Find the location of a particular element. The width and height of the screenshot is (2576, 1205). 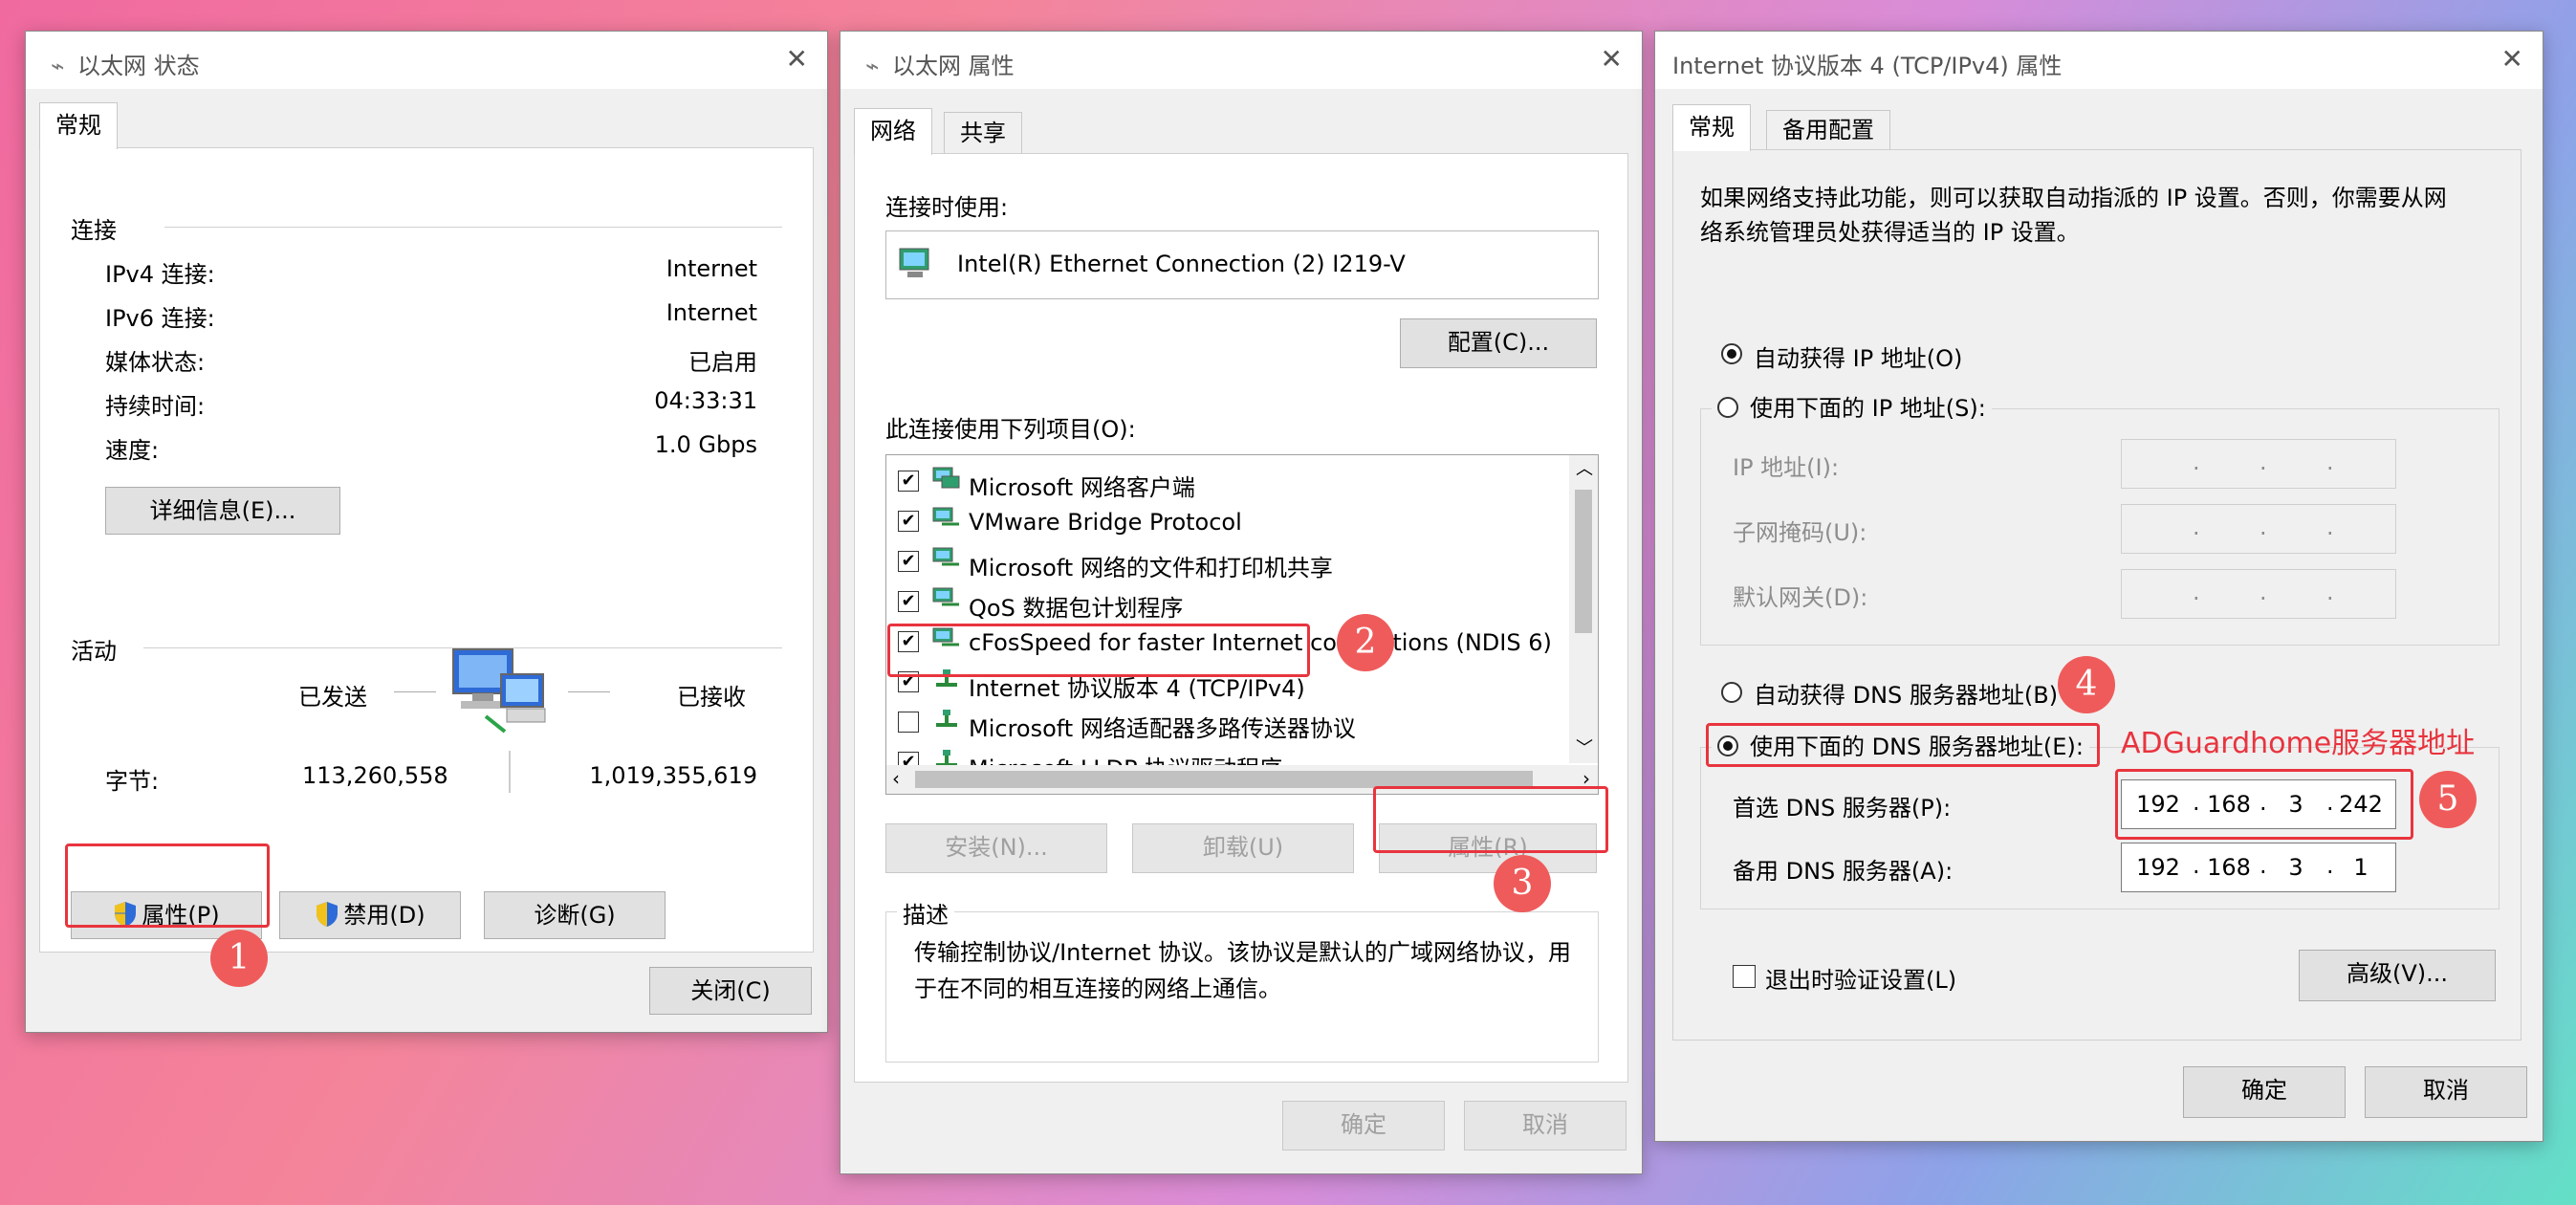

media-state-value: 已启用 is located at coordinates (722, 363).